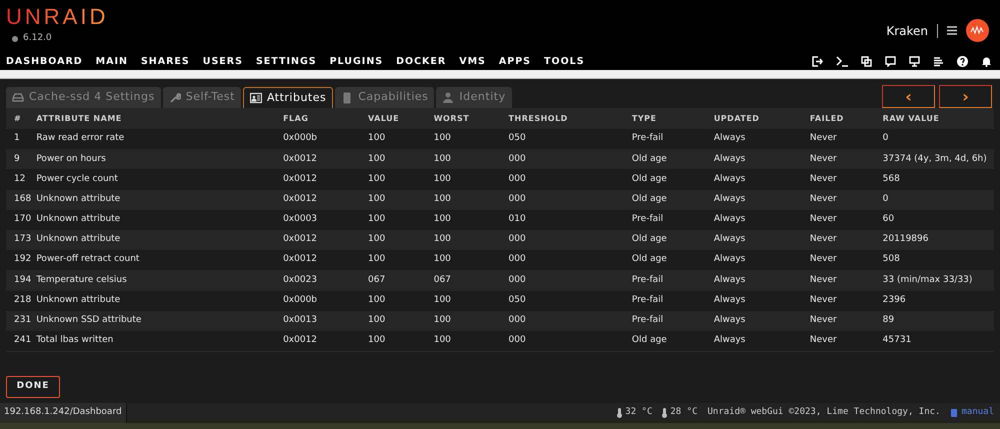  What do you see at coordinates (977, 30) in the screenshot?
I see `avatar-icon` at bounding box center [977, 30].